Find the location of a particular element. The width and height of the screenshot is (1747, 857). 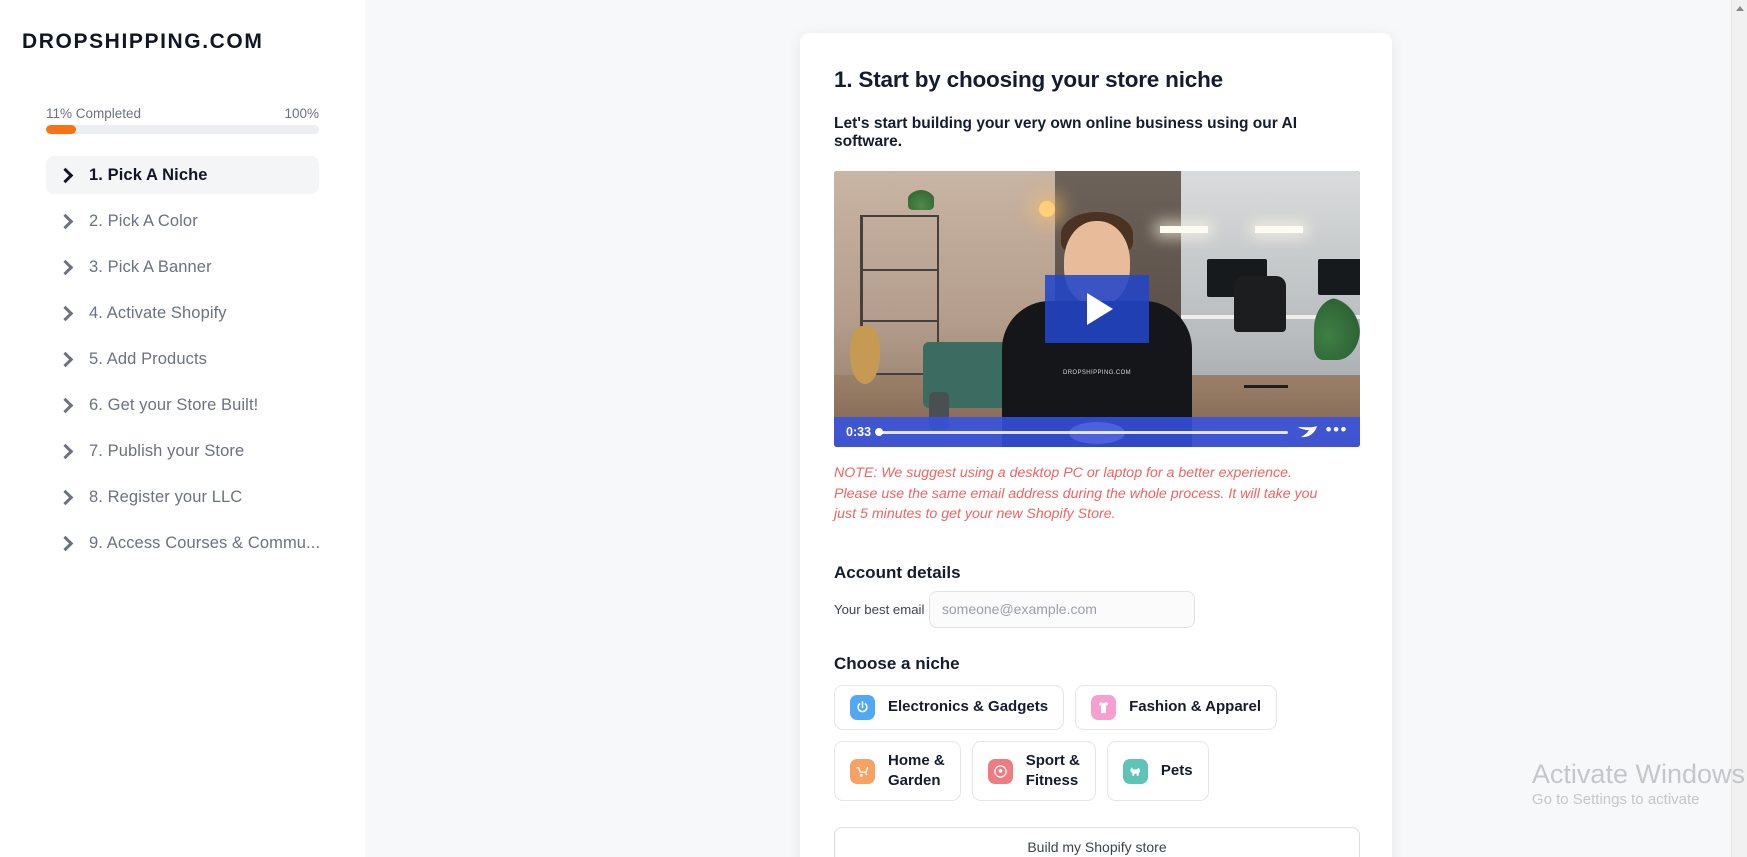

sidebar-item-label: 4. Activate Shopify is located at coordinates (158, 312).